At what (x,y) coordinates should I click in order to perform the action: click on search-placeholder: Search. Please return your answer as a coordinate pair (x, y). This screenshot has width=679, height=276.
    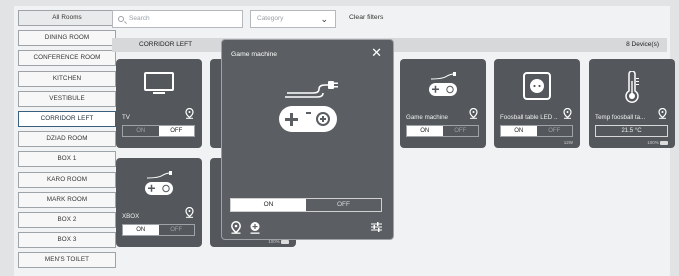
    Looking at the image, I should click on (139, 18).